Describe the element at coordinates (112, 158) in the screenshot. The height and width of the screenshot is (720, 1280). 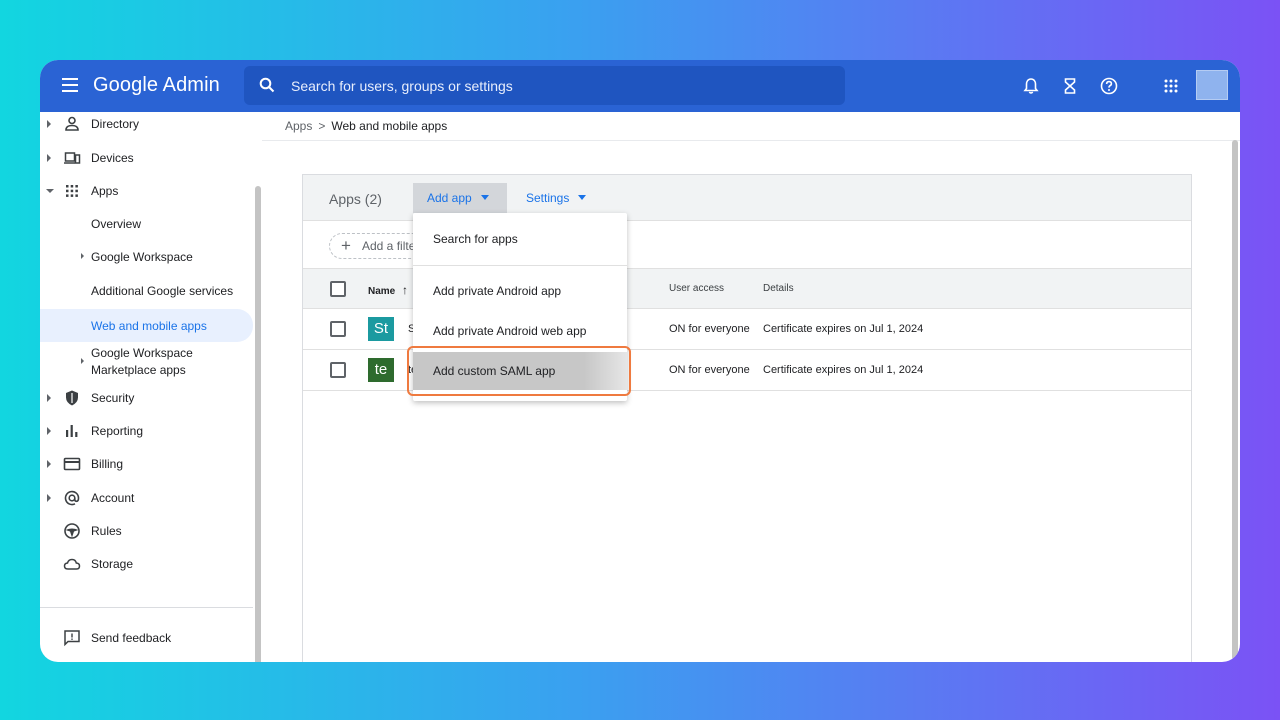
I see `sidebar-item-label: Devices` at that location.